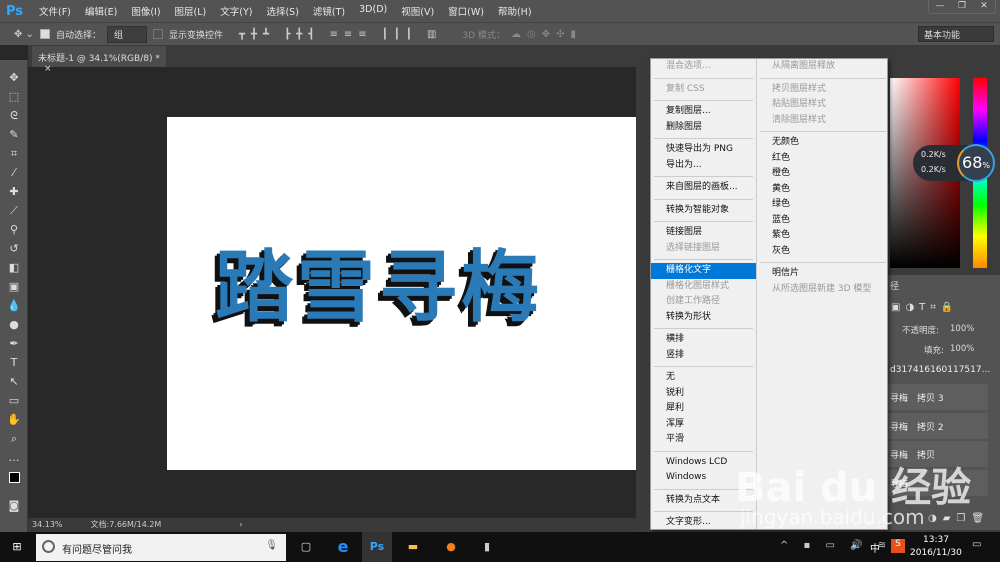 This screenshot has width=1000, height=562. Describe the element at coordinates (703, 128) in the screenshot. I see `context-menu-item: 删除图层` at that location.